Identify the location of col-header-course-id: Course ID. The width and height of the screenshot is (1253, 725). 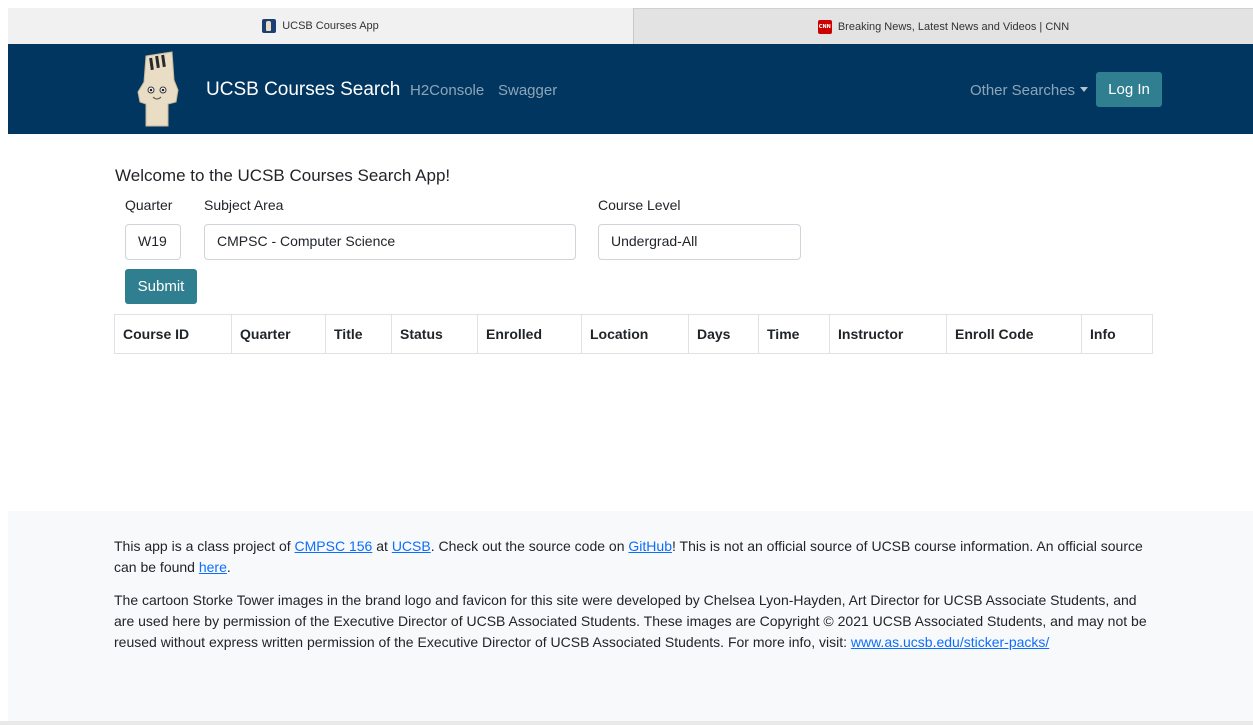
(173, 334).